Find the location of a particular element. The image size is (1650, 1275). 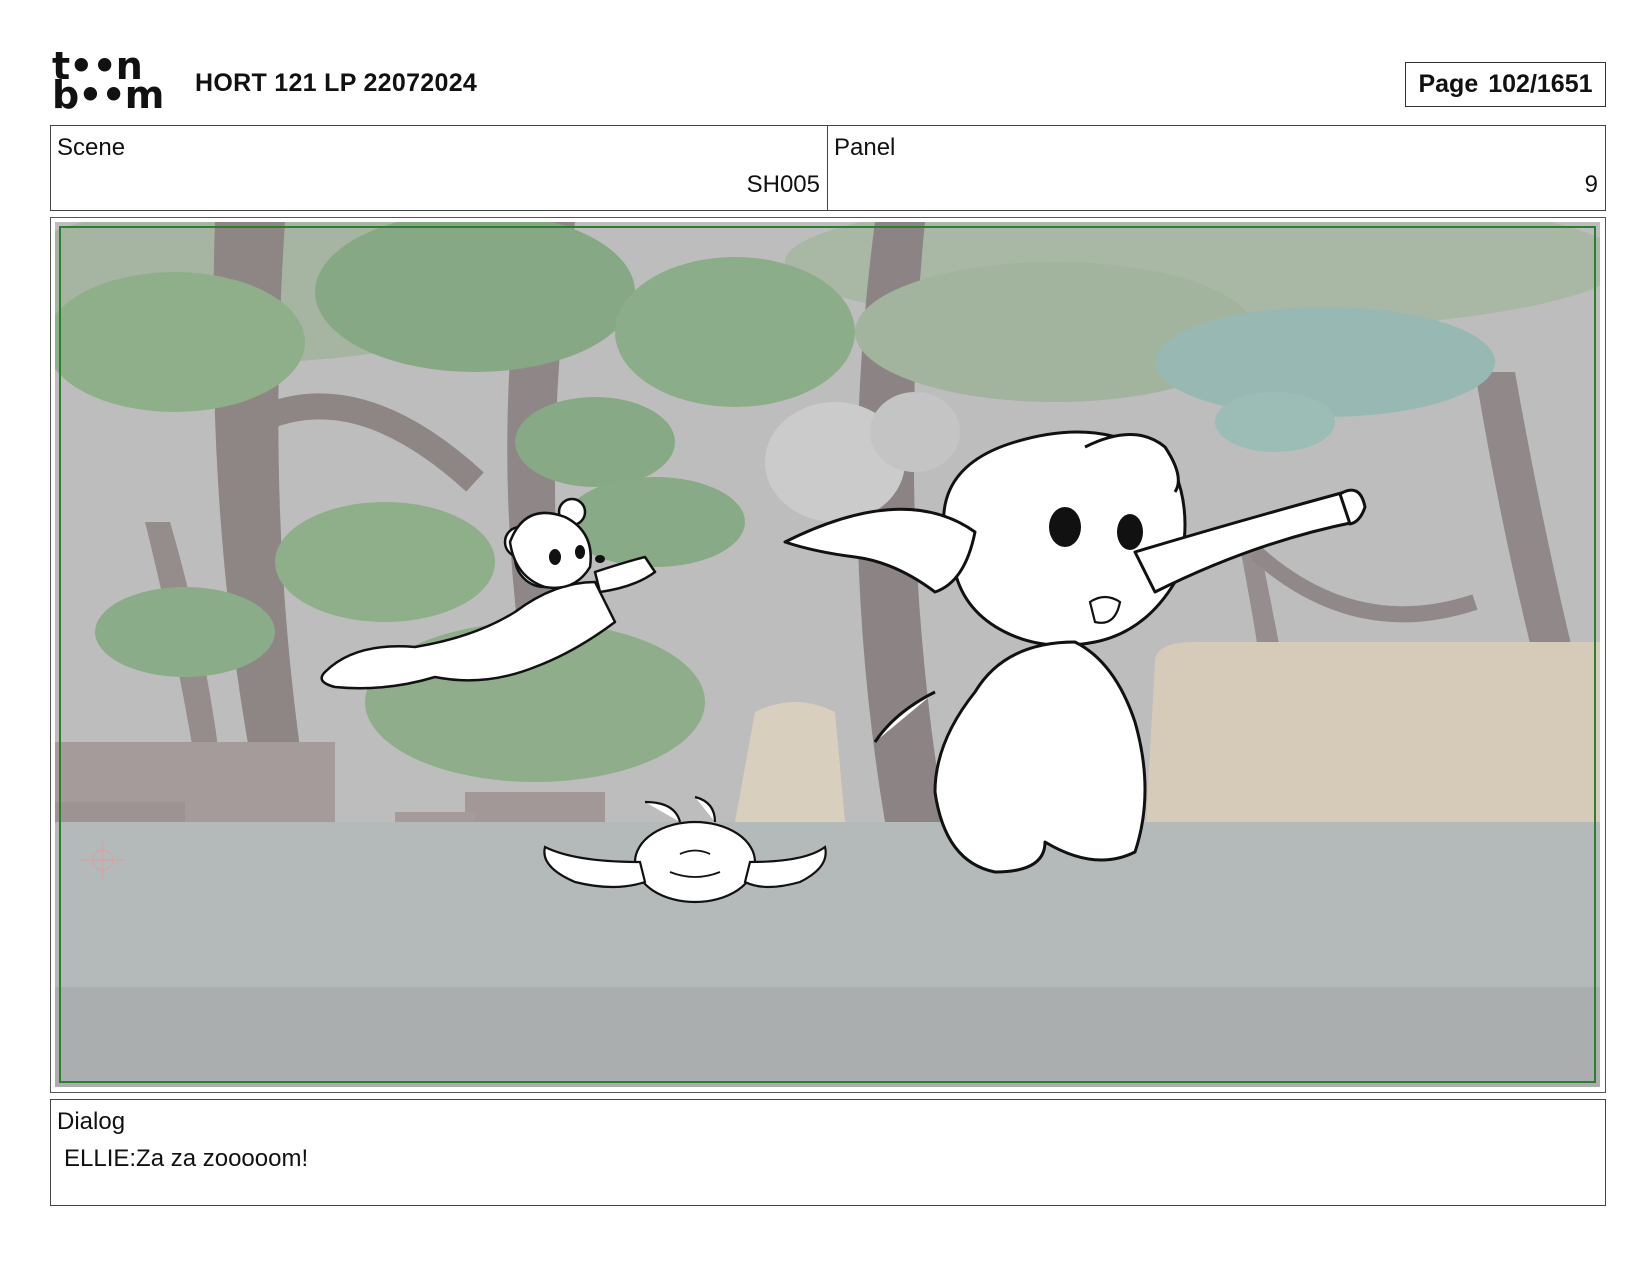

document-title: HORT 121 LP 22072024 is located at coordinates (336, 83).